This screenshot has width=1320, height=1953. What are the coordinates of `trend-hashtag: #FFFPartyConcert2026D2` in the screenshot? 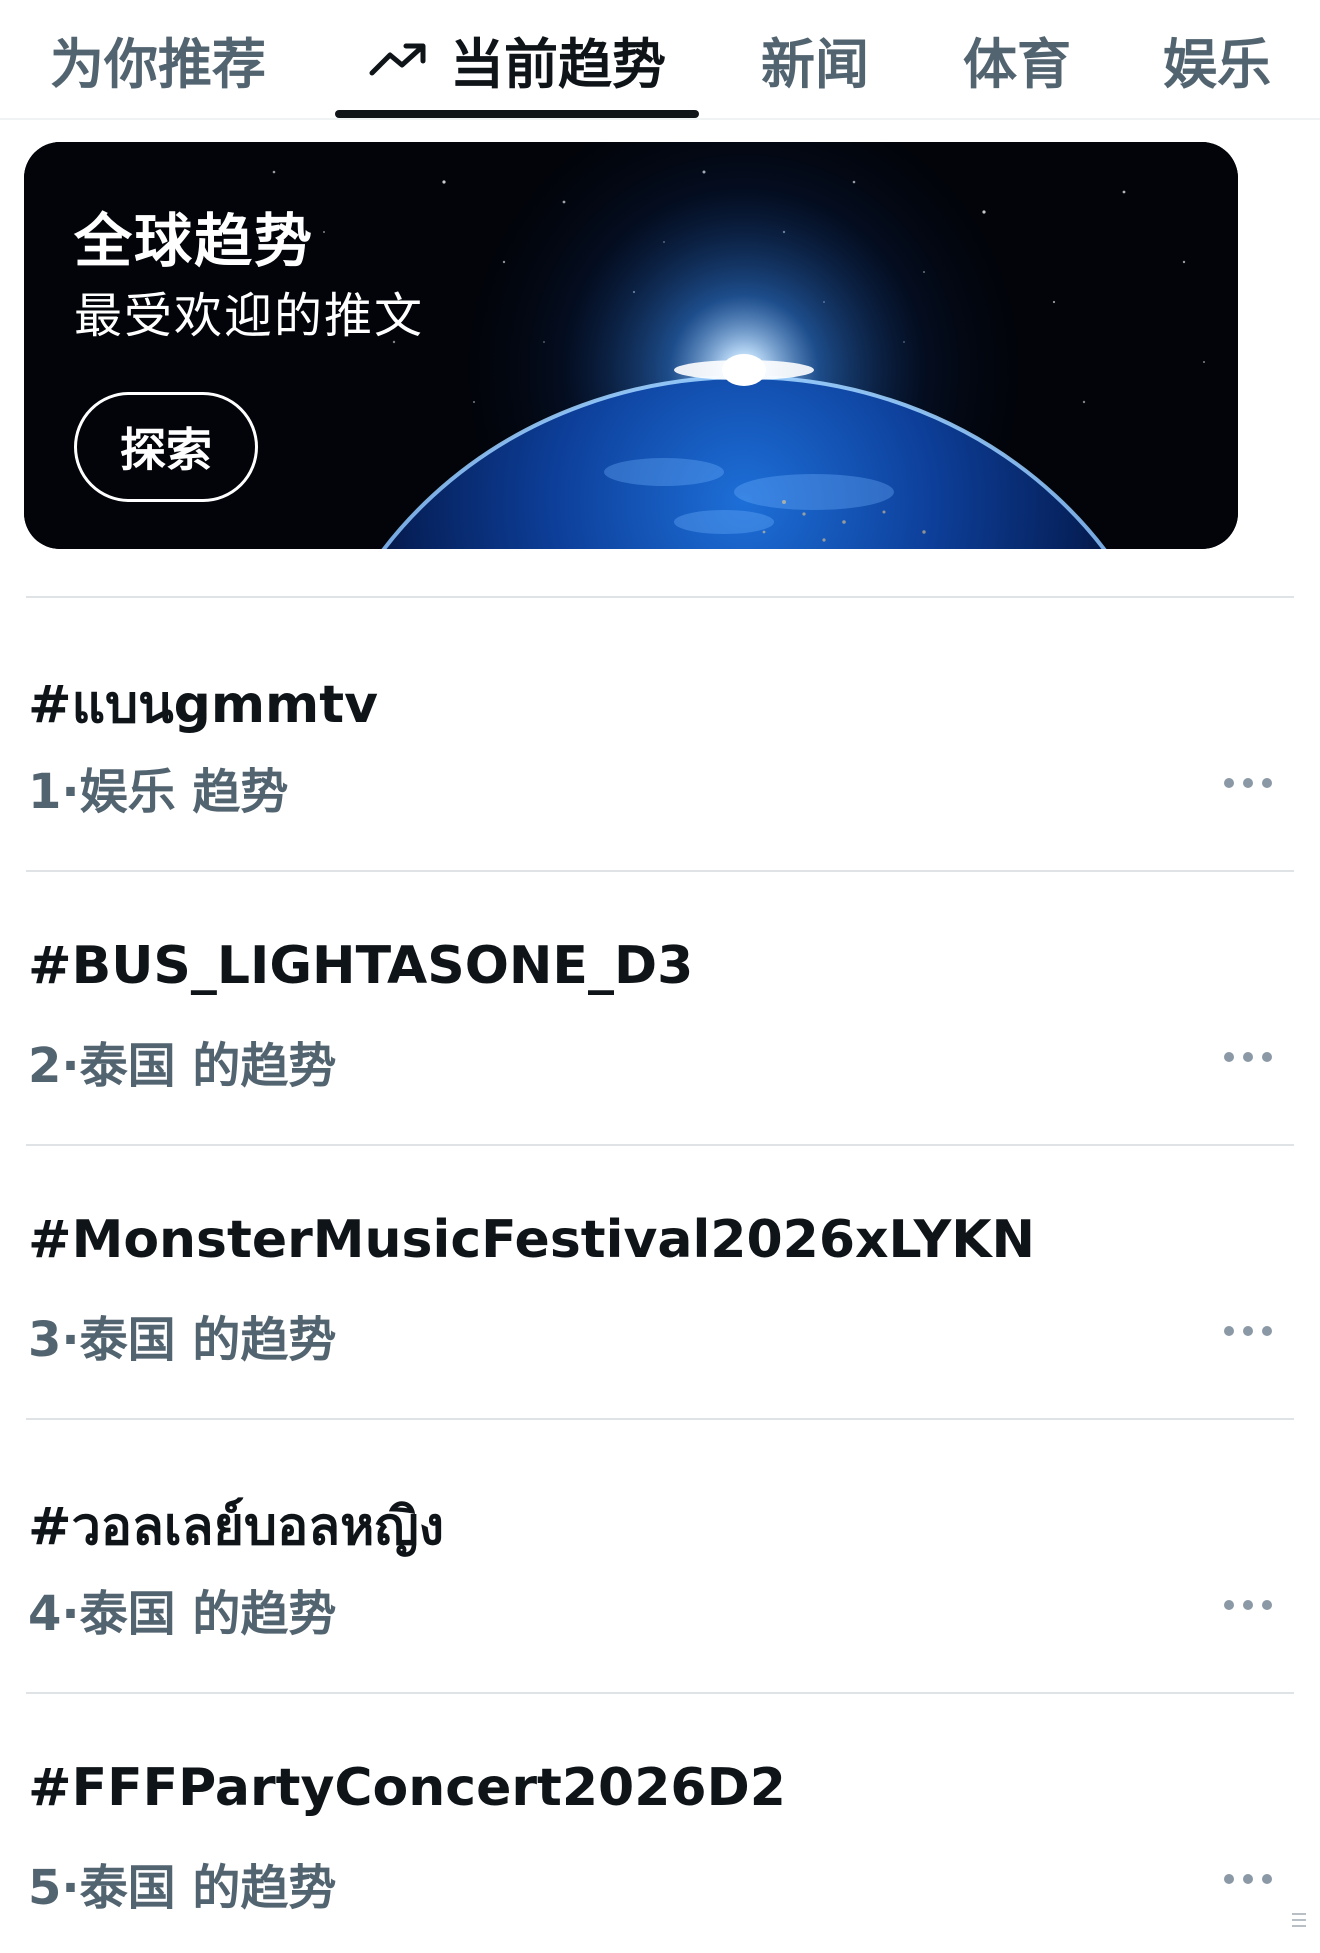 It's located at (407, 1788).